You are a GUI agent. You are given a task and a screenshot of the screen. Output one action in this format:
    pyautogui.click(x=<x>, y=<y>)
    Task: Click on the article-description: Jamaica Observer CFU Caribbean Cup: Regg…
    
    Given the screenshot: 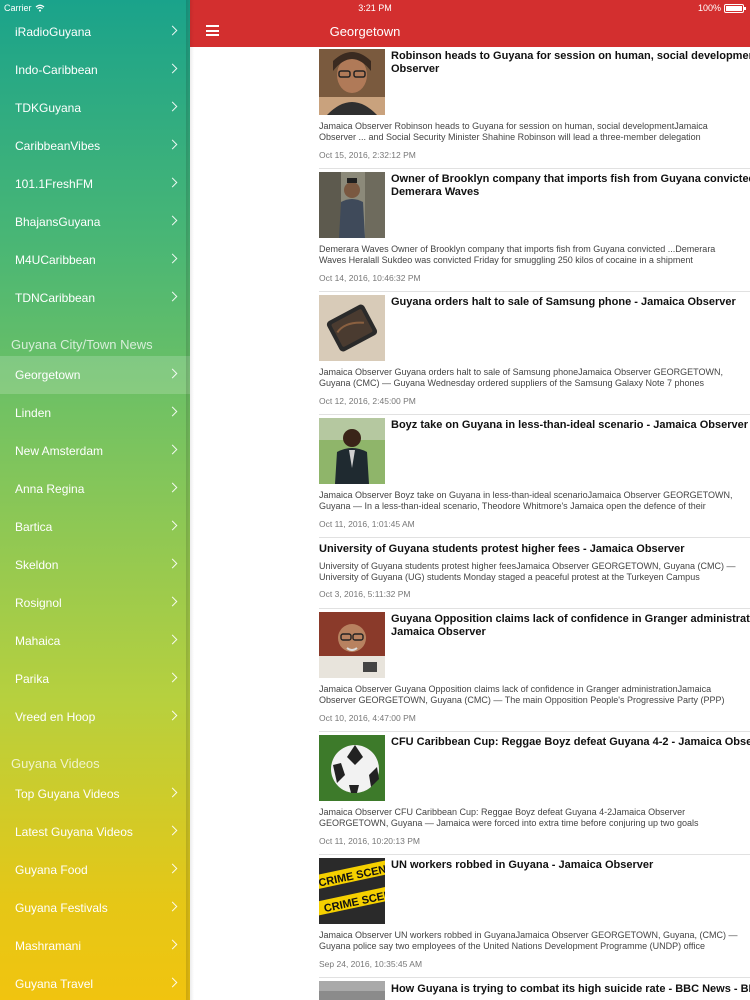 What is the action you would take?
    pyautogui.click(x=502, y=812)
    